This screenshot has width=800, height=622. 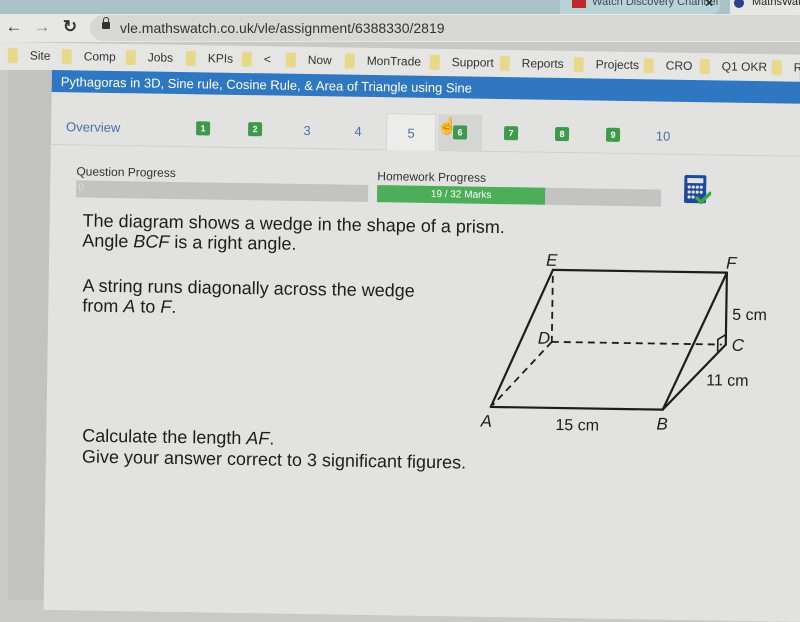 I want to click on bookmark-item: KPIs, so click(x=209, y=58).